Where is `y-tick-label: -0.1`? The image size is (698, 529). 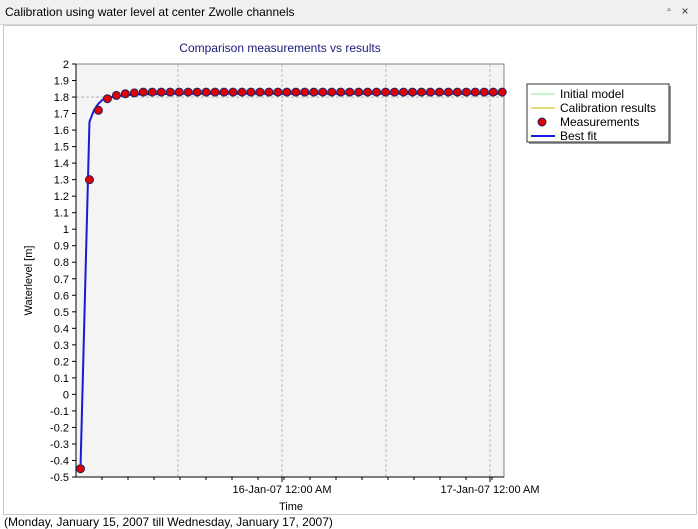 y-tick-label: -0.1 is located at coordinates (59, 412).